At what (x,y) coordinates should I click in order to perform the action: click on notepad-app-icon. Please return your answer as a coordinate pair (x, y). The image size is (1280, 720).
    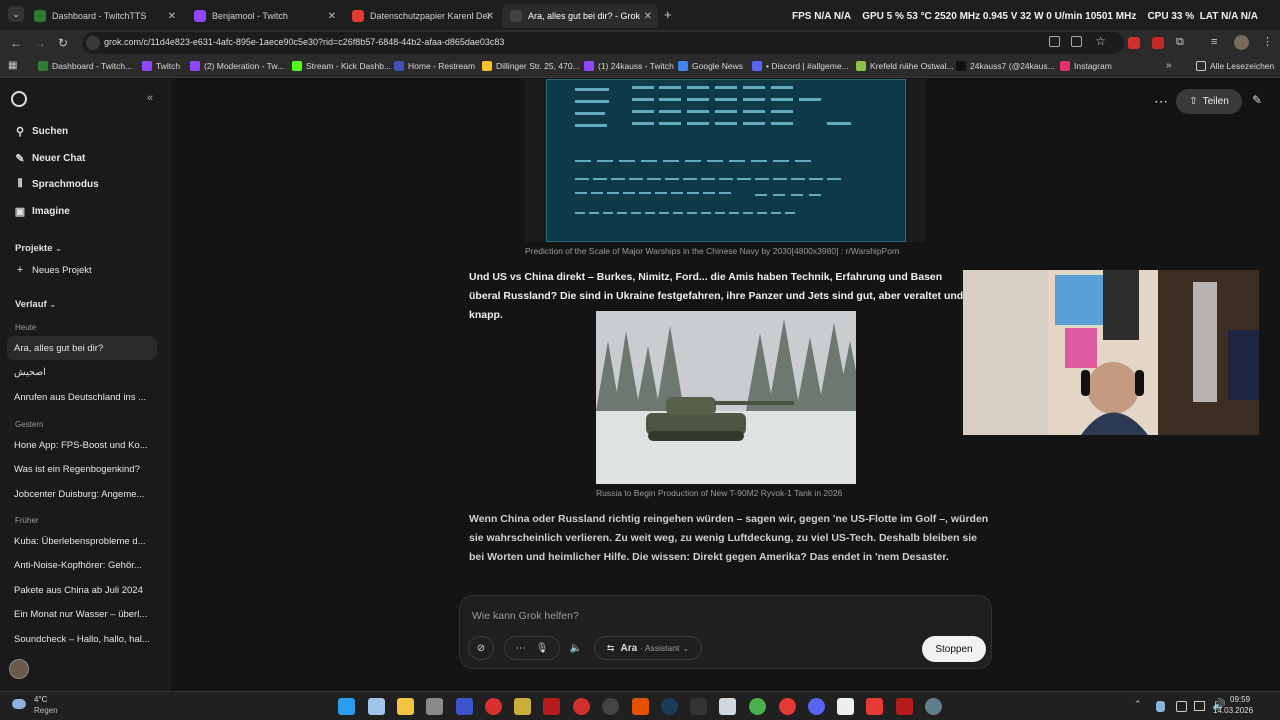
    Looking at the image, I should click on (376, 706).